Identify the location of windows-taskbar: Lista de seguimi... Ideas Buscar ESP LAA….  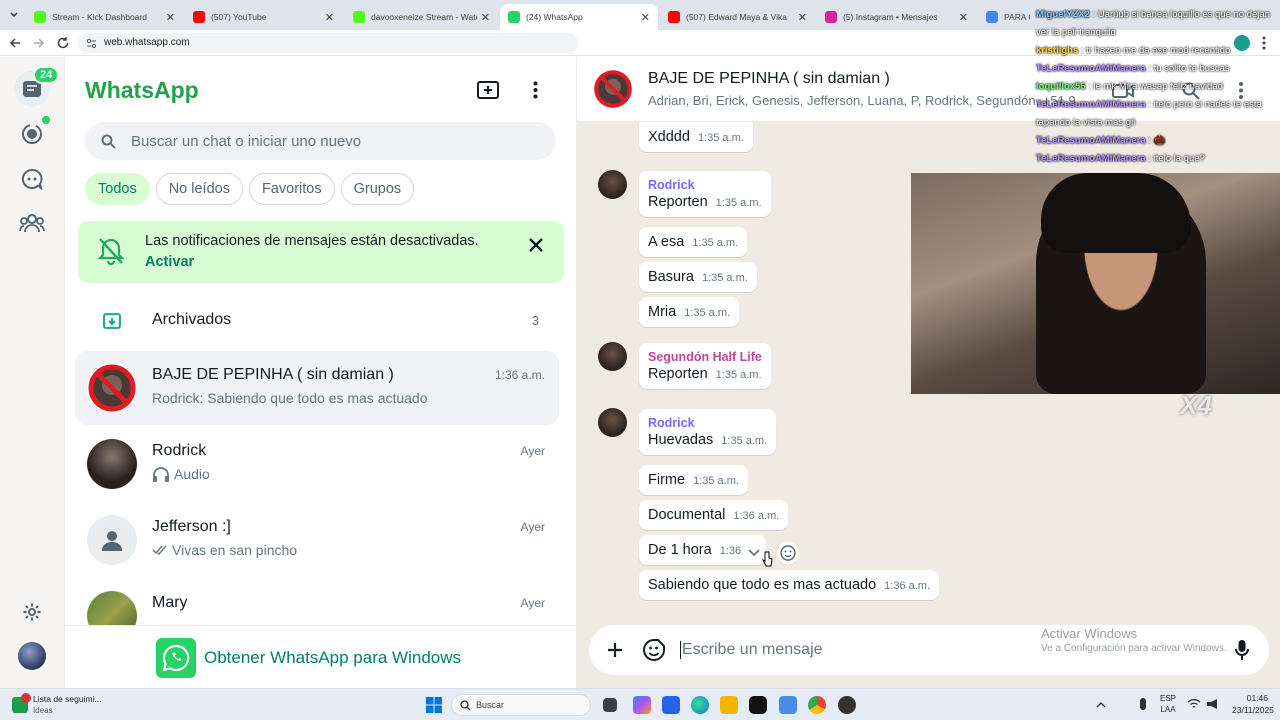
(640, 704).